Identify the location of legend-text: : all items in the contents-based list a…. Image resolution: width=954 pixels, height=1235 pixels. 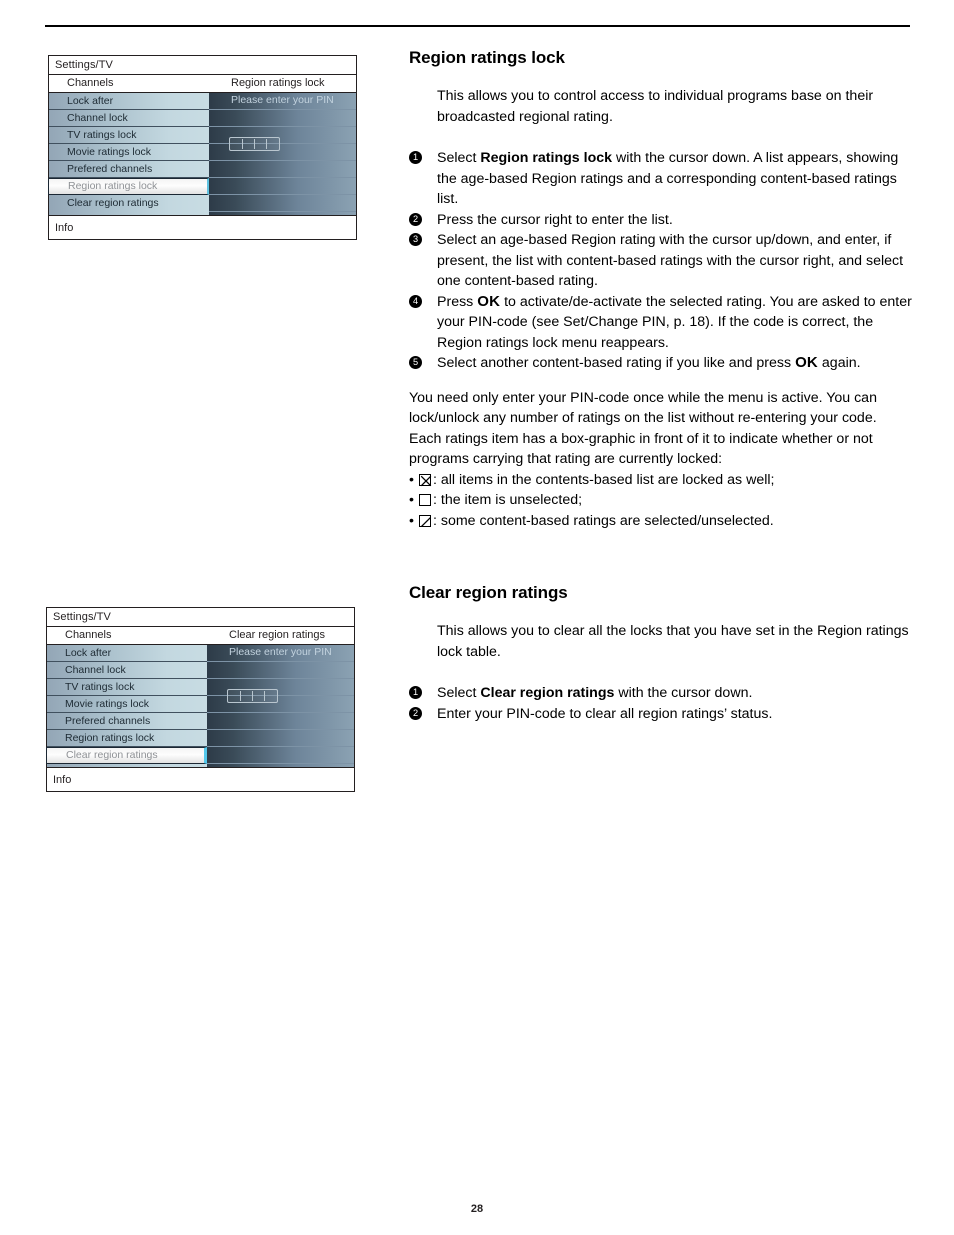
(604, 479).